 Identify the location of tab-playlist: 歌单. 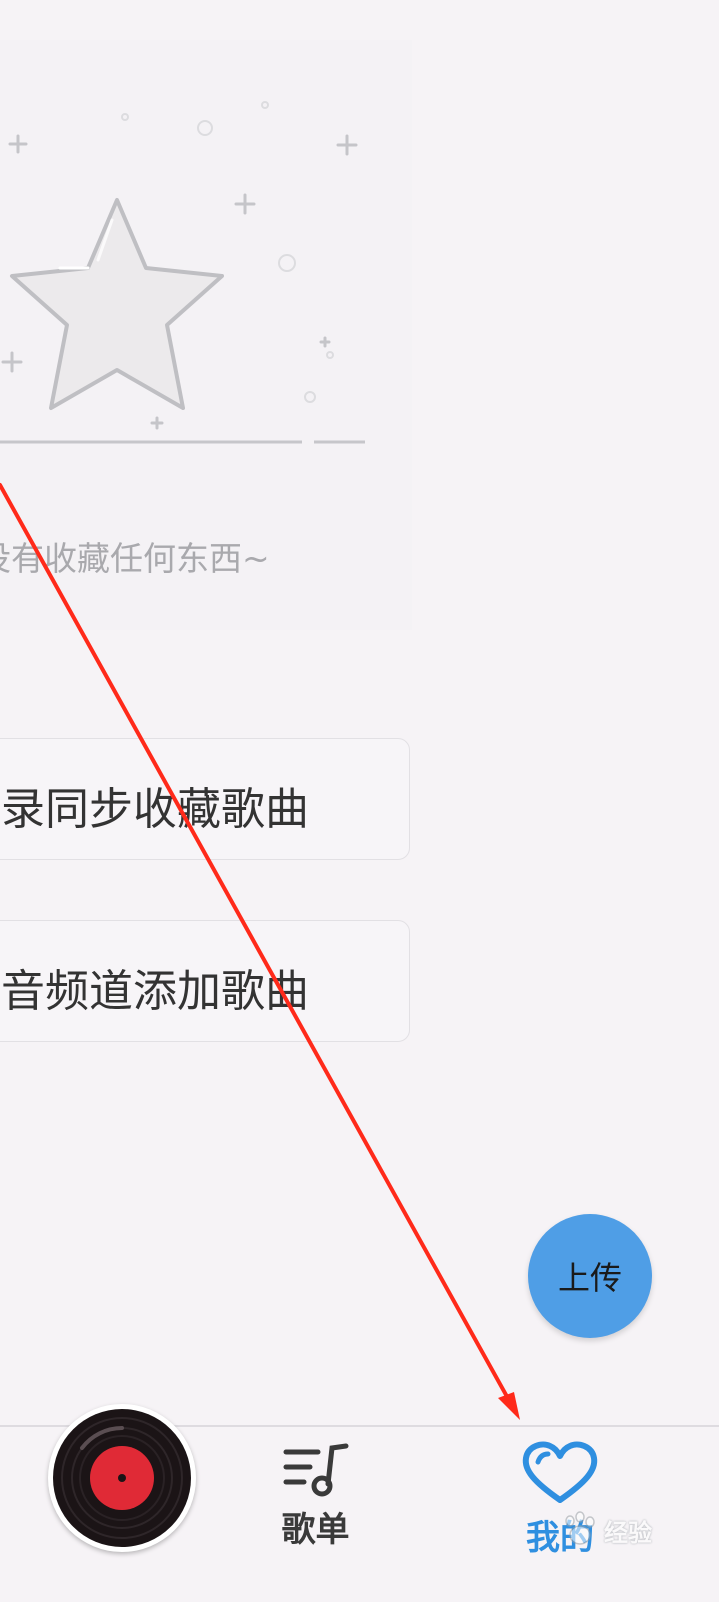
(315, 1495).